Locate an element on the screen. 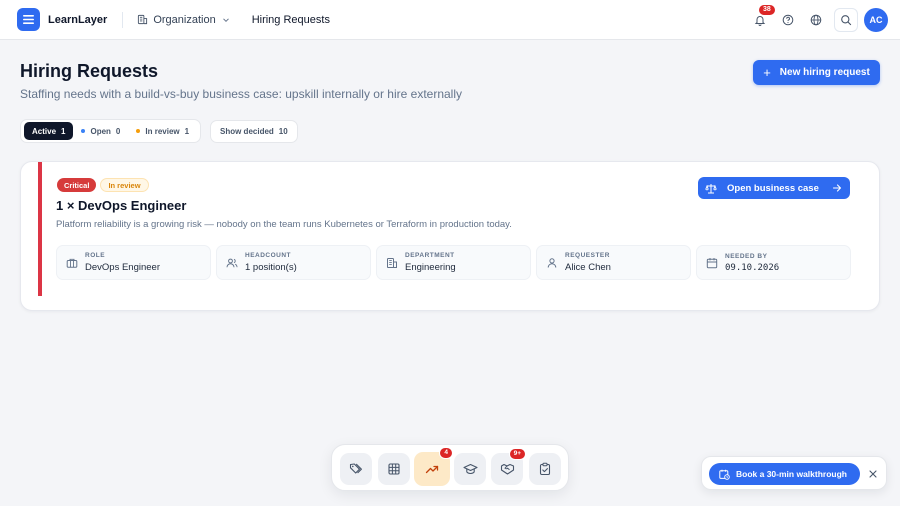 Image resolution: width=900 pixels, height=506 pixels. graduation-cap-icon is located at coordinates (470, 469).